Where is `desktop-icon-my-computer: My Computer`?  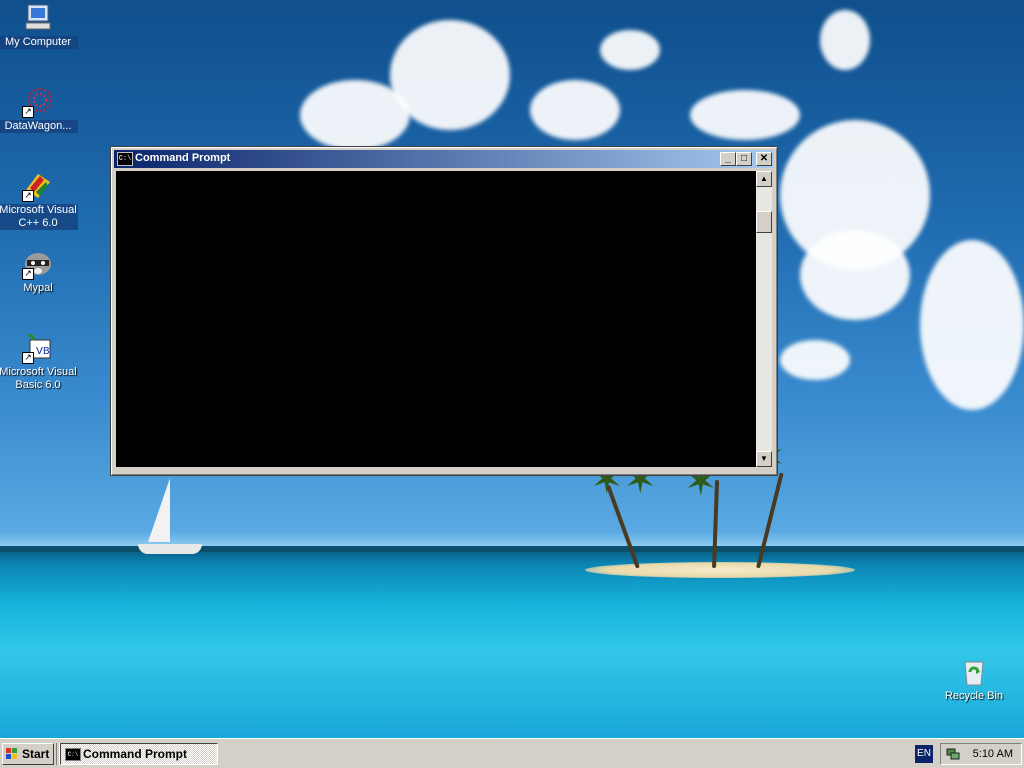
desktop-icon-my-computer: My Computer is located at coordinates (39, 25).